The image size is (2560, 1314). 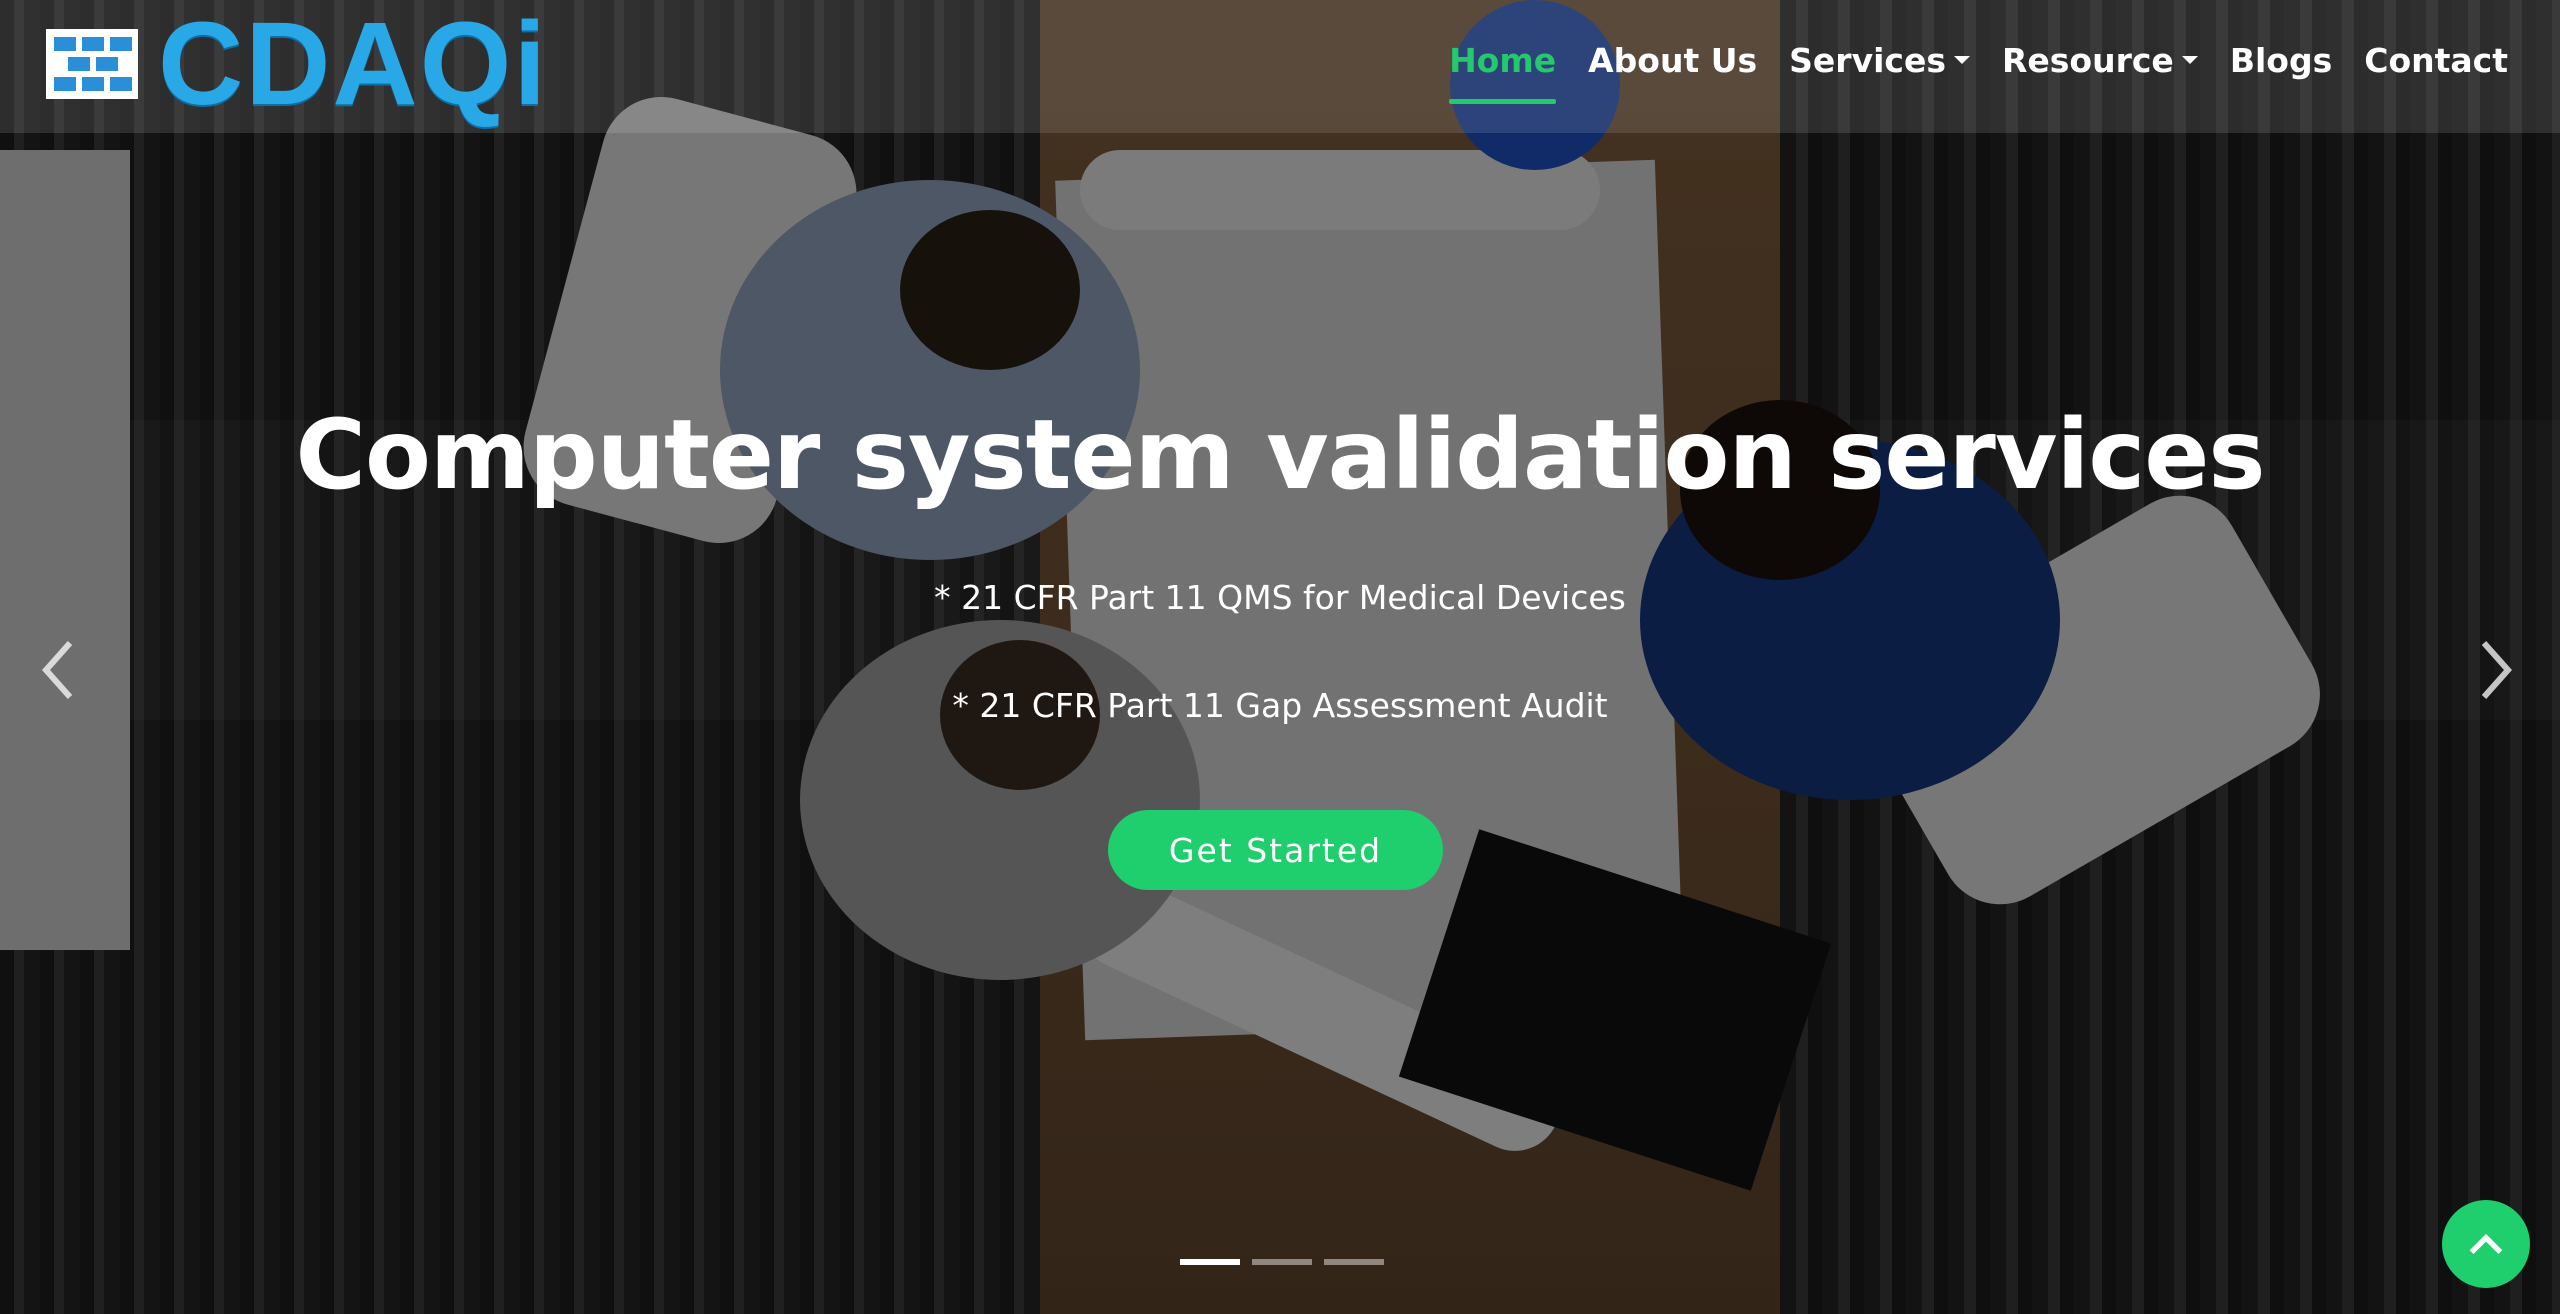 I want to click on logo-mark-icon, so click(x=92, y=64).